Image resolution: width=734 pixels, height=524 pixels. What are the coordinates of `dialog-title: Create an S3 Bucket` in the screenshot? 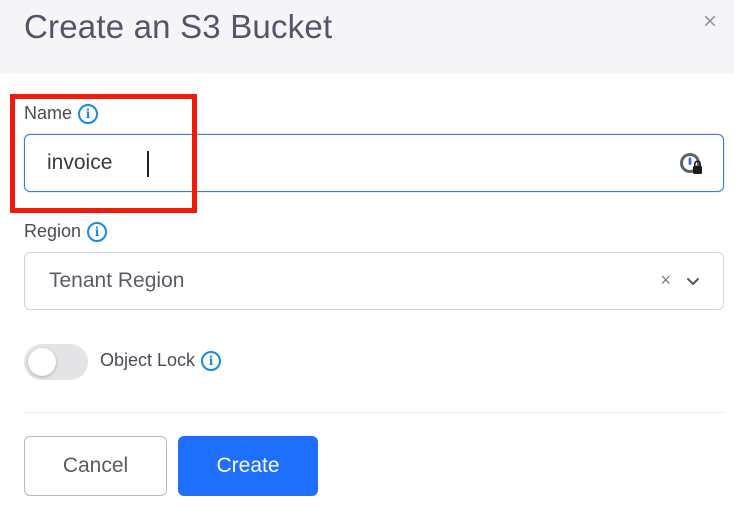 It's located at (178, 26).